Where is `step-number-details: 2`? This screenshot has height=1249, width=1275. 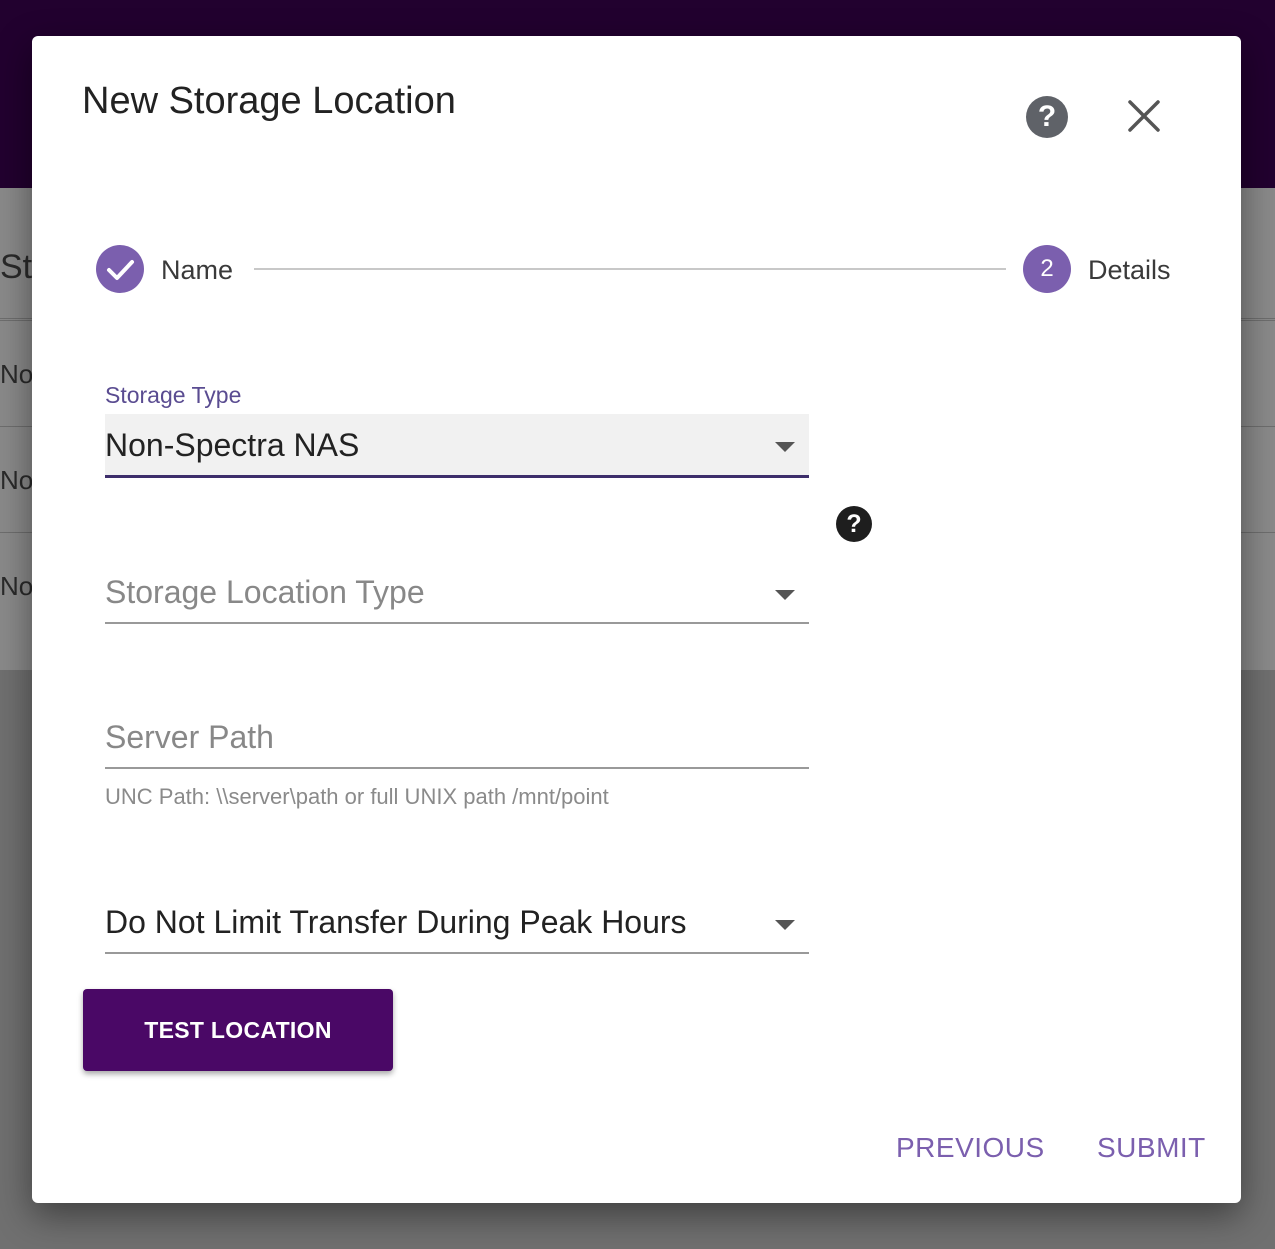
step-number-details: 2 is located at coordinates (1047, 269).